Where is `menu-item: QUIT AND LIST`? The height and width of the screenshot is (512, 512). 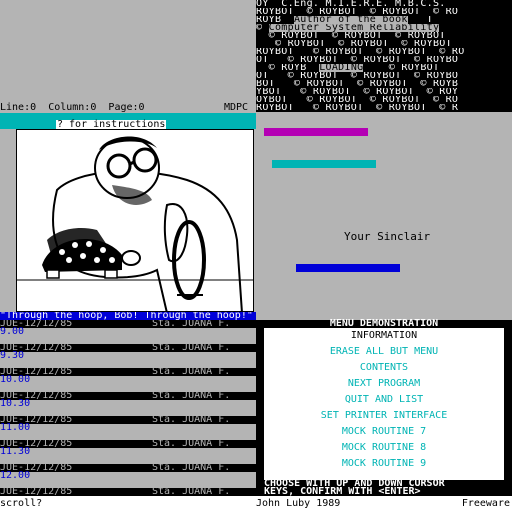 menu-item: QUIT AND LIST is located at coordinates (384, 400).